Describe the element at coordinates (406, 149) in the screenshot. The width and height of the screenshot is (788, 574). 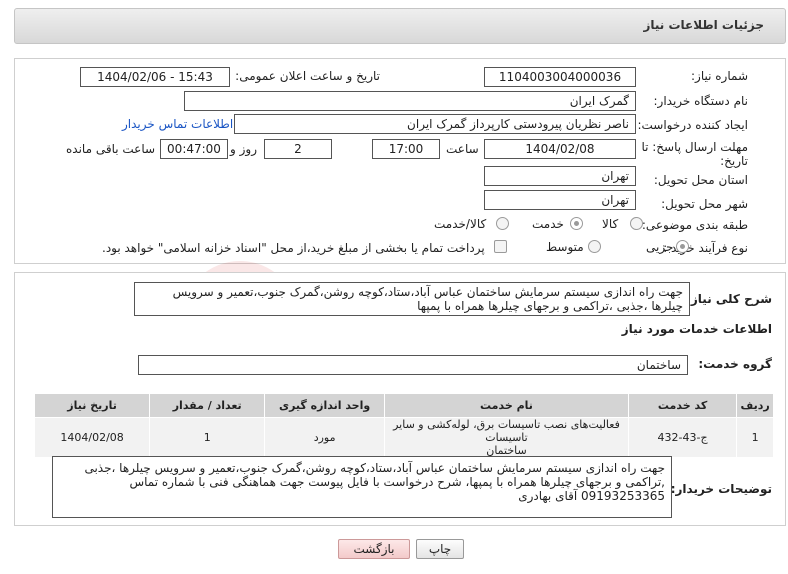
I see `deadline-time-field: 17:00` at that location.